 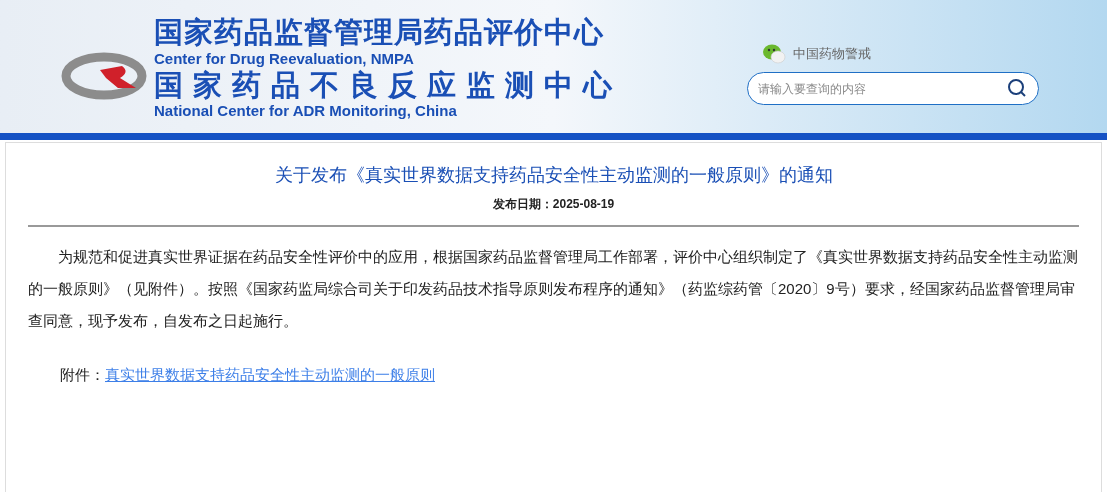 I want to click on publish-date: 发布日期：2025-08-19, so click(x=553, y=211).